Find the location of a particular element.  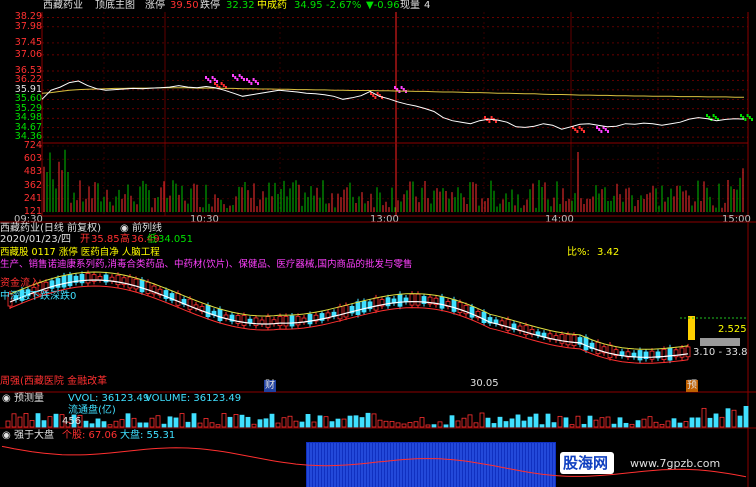

range-label: 3.10 - 33.8 is located at coordinates (720, 352).